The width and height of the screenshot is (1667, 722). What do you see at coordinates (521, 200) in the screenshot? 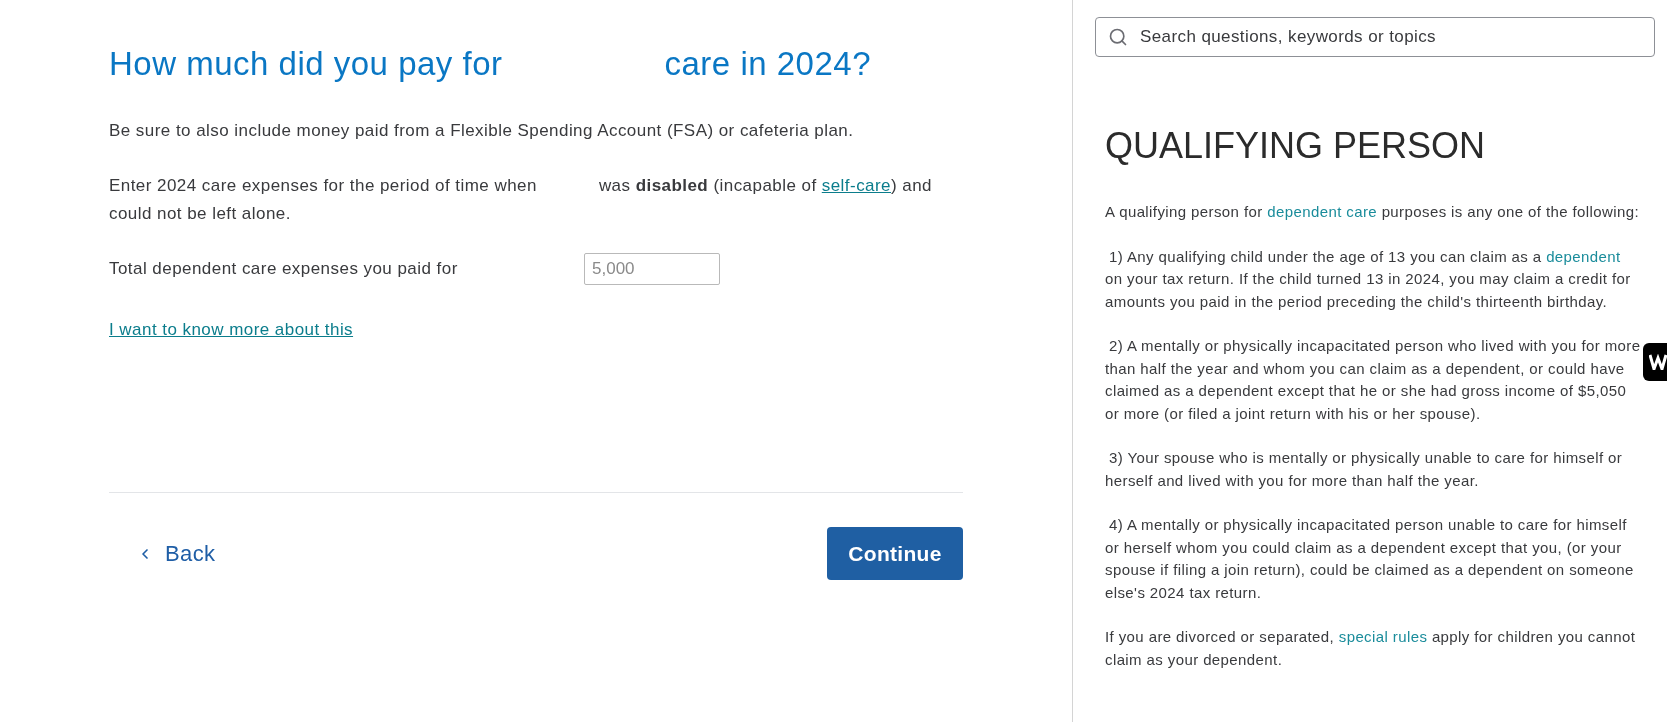
I see `instruction-text: Enter 2024 care expenses for the period of time when was disabled (incapable of self-care) and could not be left alone.` at bounding box center [521, 200].